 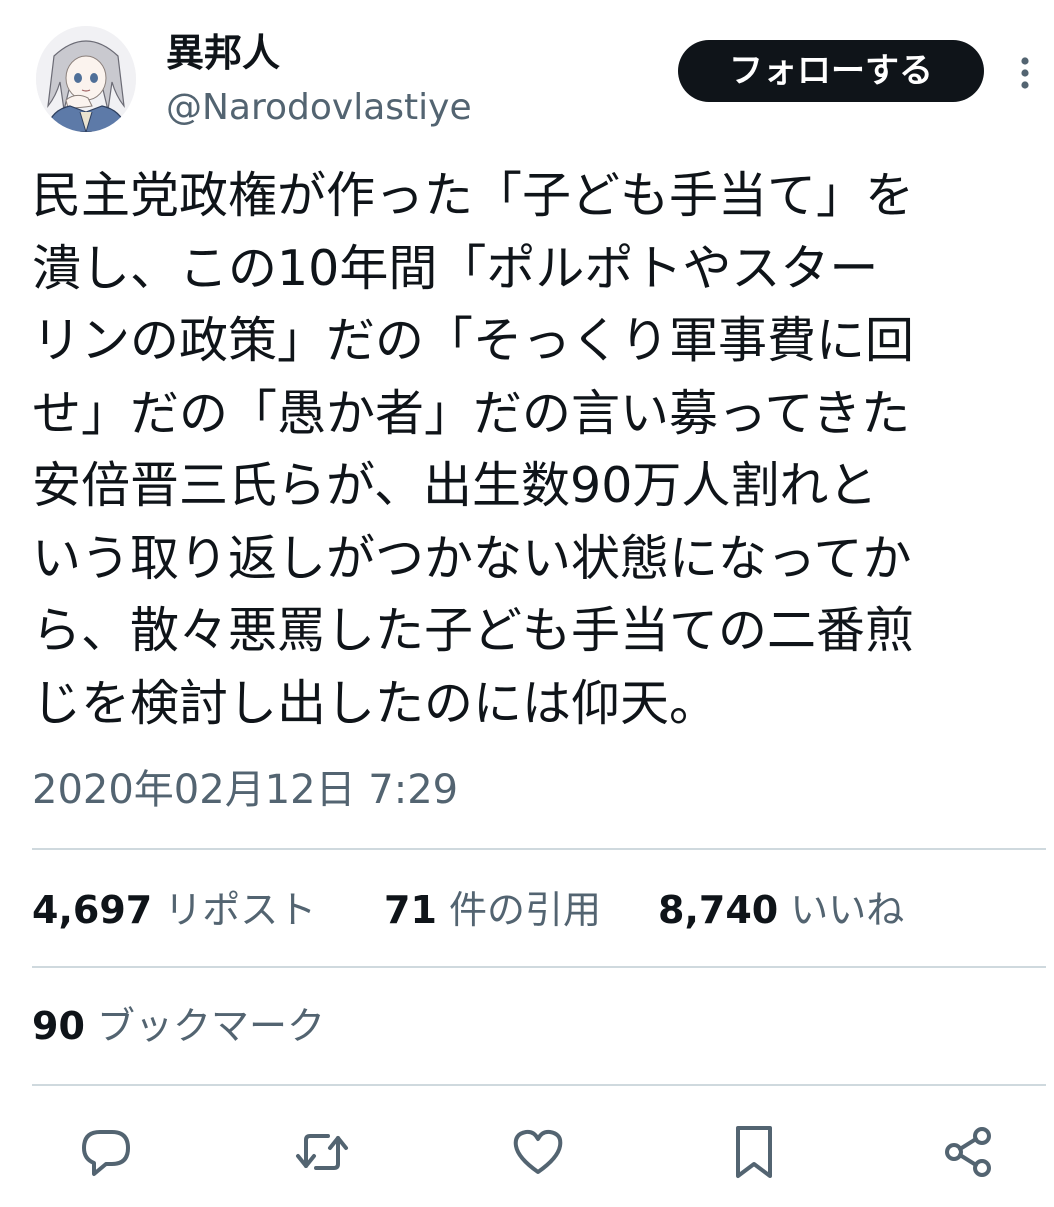 I want to click on reposts-stat: 4,697 リポスト, so click(x=174, y=910).